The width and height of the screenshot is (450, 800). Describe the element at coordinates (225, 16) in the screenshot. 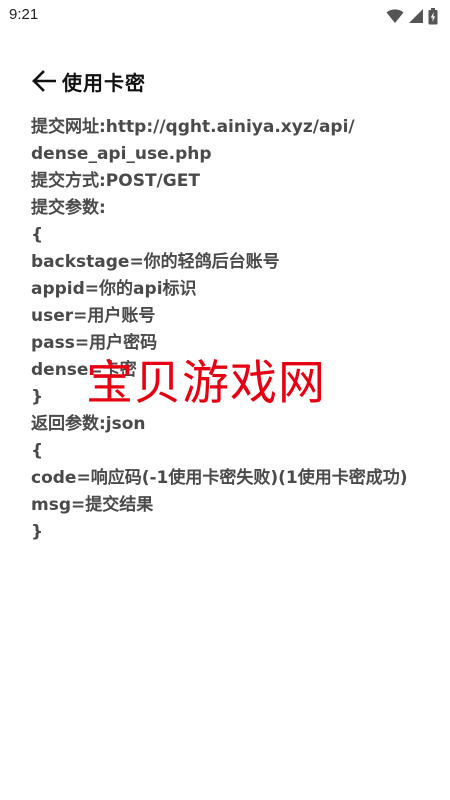

I see `status-bar: 9:21` at that location.